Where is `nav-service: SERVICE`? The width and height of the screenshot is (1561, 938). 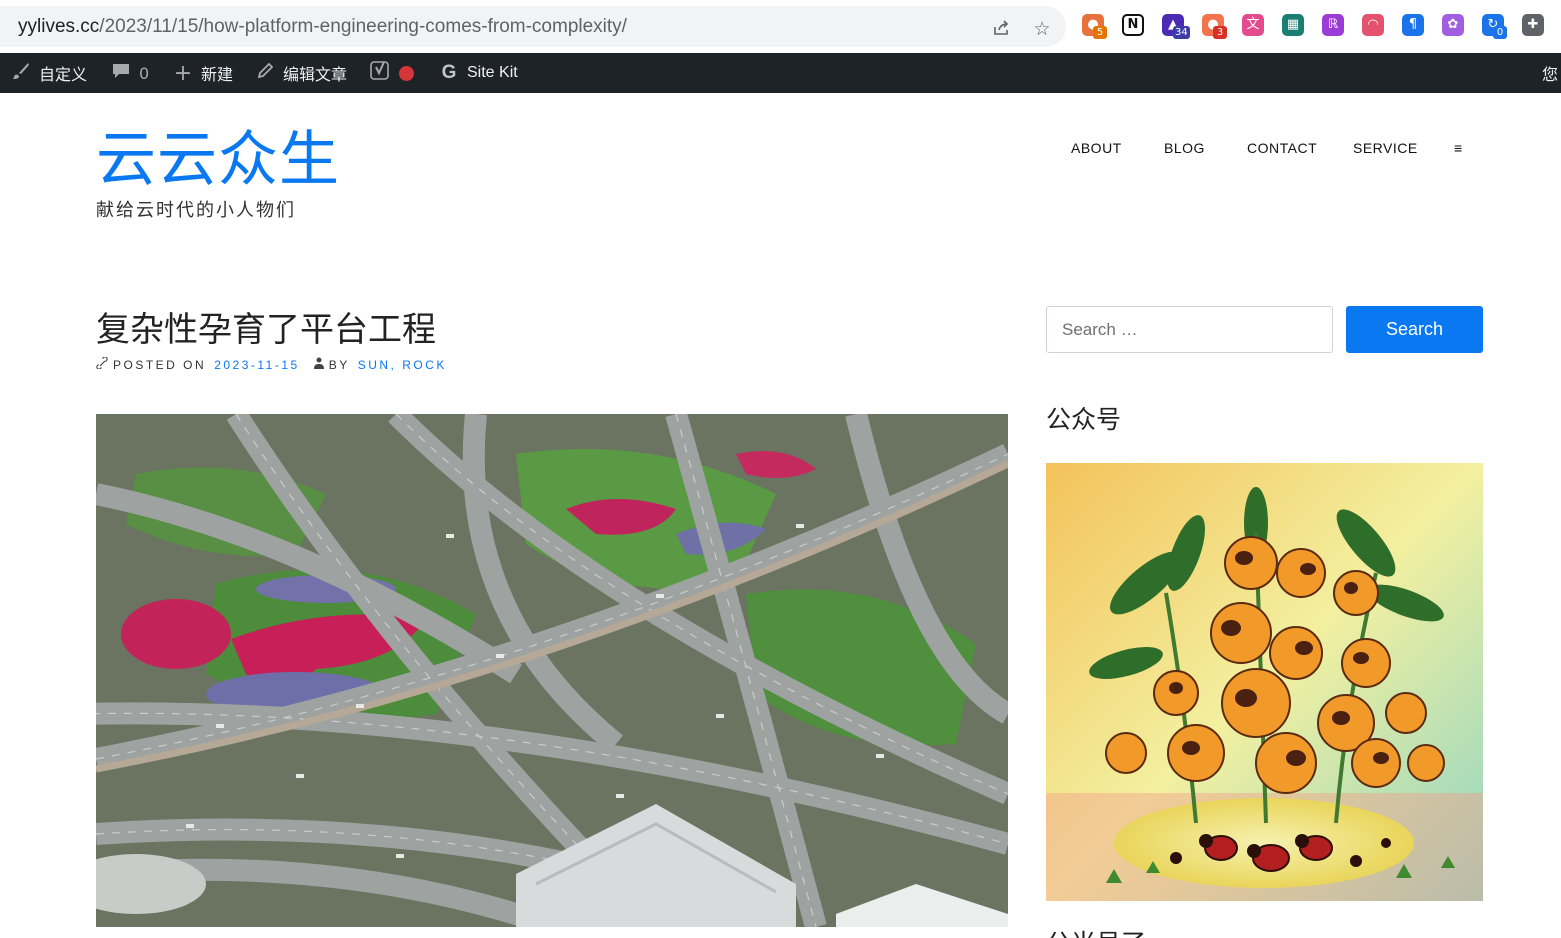
nav-service: SERVICE is located at coordinates (1385, 148).